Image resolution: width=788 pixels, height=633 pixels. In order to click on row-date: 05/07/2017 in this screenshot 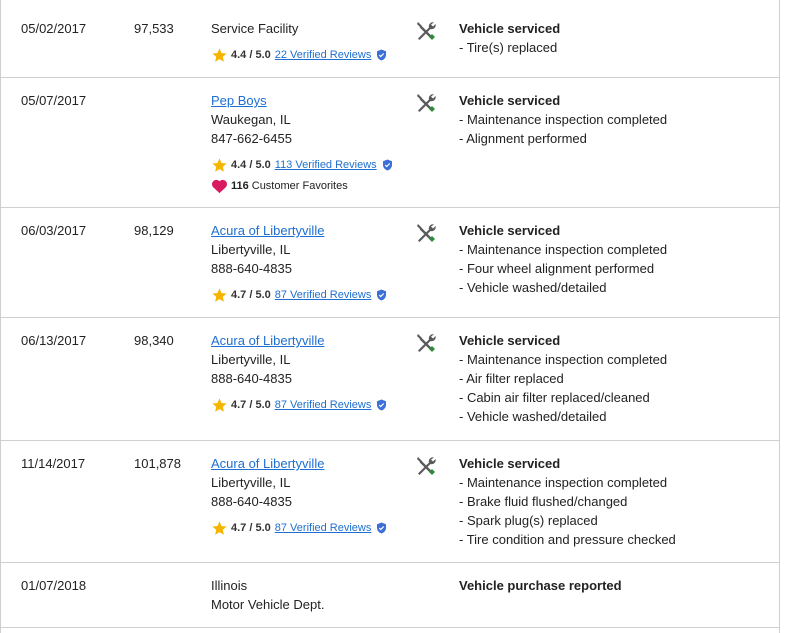, I will do `click(54, 100)`.